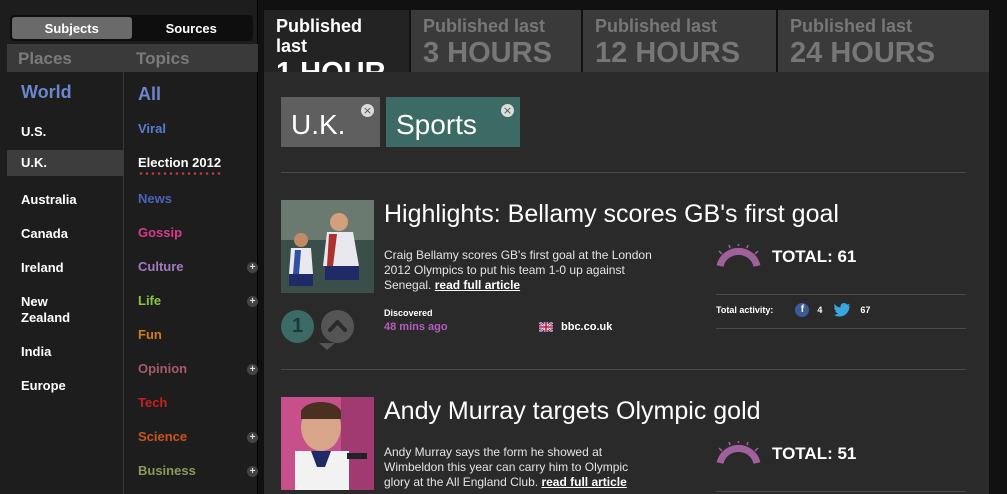 This screenshot has width=1007, height=494. What do you see at coordinates (252, 301) in the screenshot?
I see `expand-life-icon: +` at bounding box center [252, 301].